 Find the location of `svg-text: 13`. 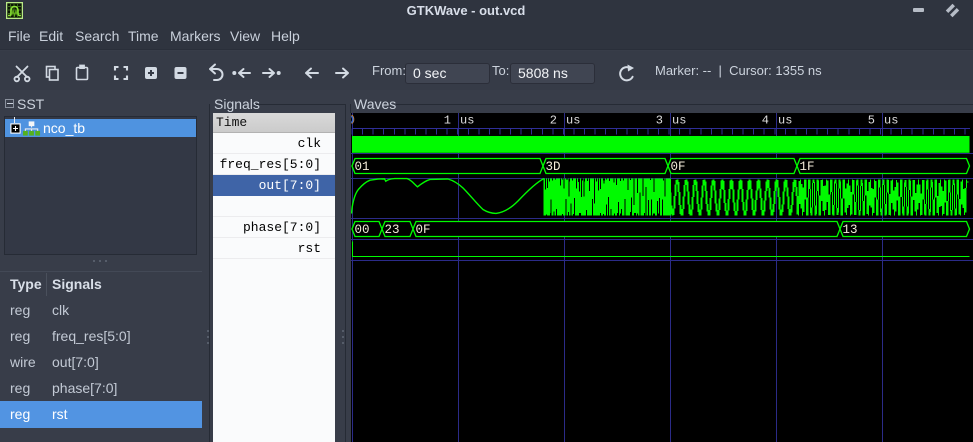

svg-text: 13 is located at coordinates (850, 230).